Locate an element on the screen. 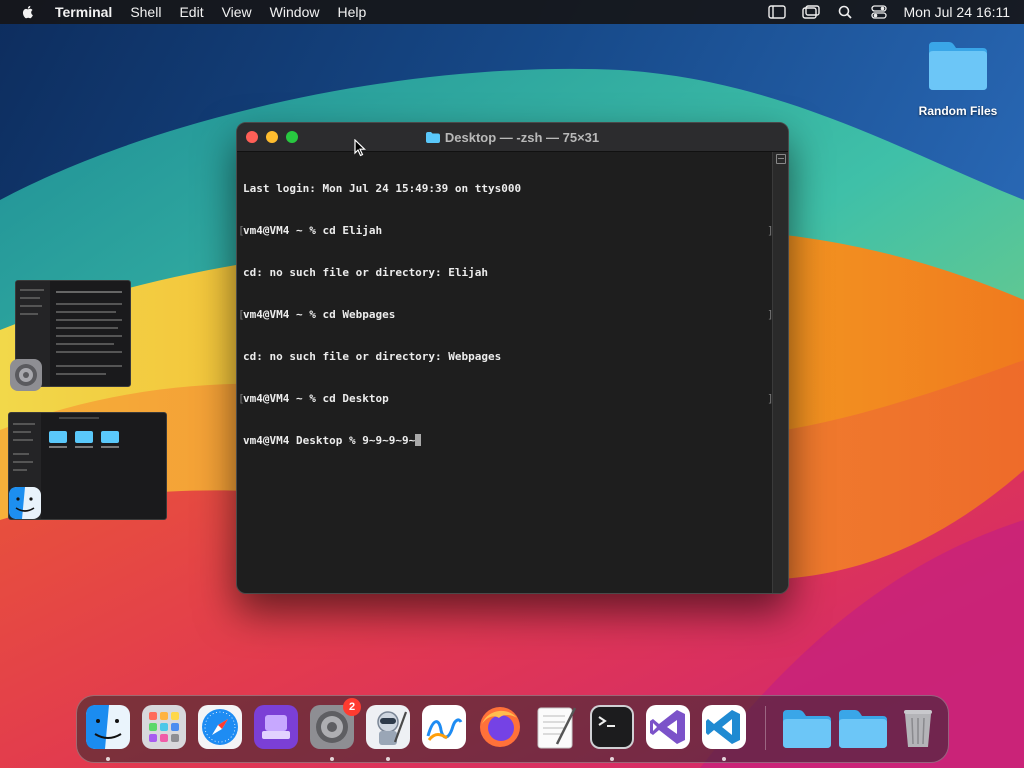 This screenshot has height=768, width=1024. desktop-folder-label: Random Files is located at coordinates (958, 111).